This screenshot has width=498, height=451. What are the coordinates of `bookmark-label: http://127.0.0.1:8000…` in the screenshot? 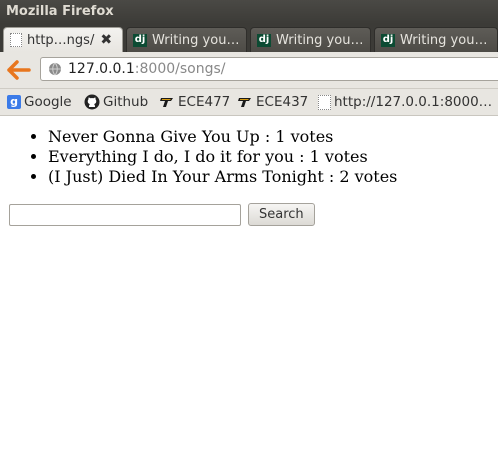 It's located at (413, 102).